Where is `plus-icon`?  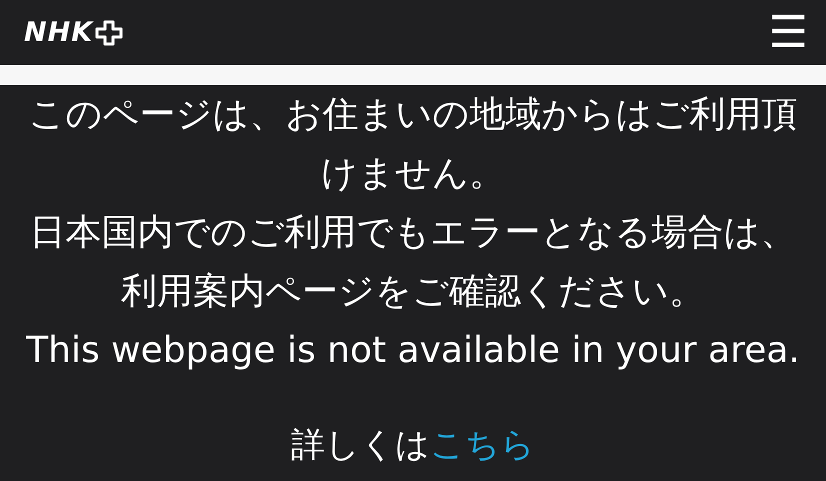 plus-icon is located at coordinates (109, 32).